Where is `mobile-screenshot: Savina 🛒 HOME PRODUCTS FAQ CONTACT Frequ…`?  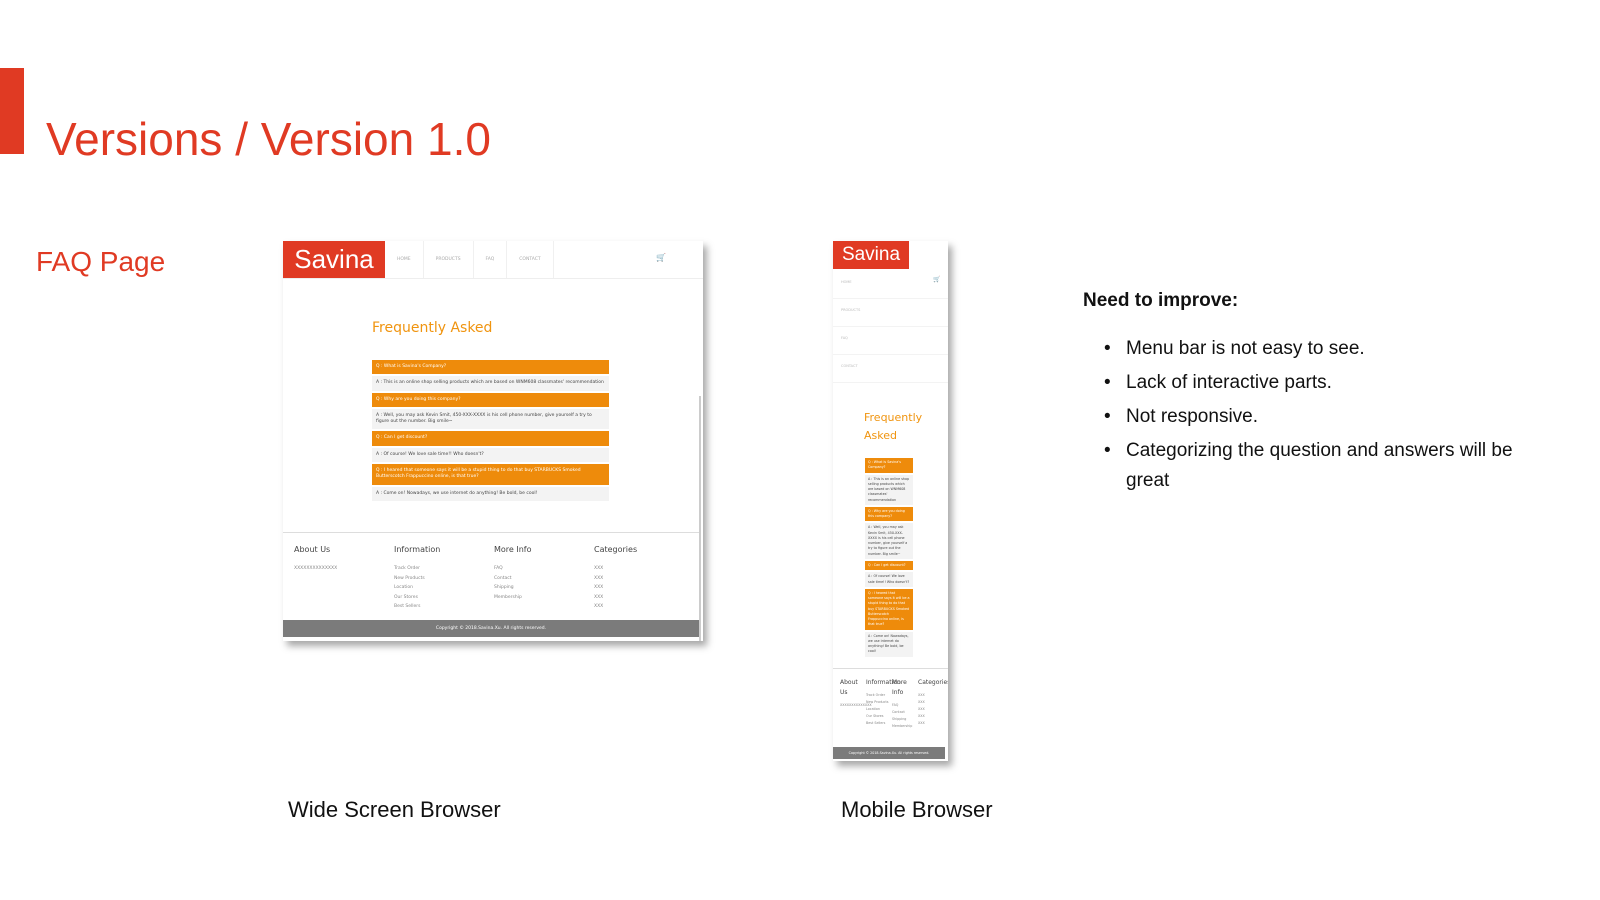
mobile-screenshot: Savina 🛒 HOME PRODUCTS FAQ CONTACT Frequ… is located at coordinates (890, 501).